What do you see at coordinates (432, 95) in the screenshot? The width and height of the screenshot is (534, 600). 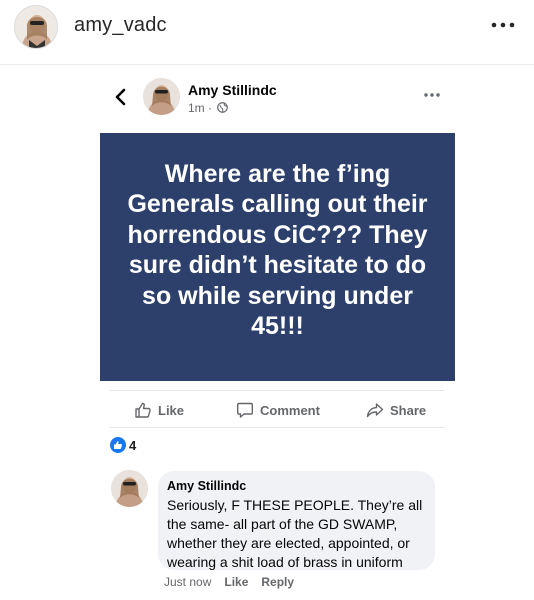 I see `post-more-options-icon` at bounding box center [432, 95].